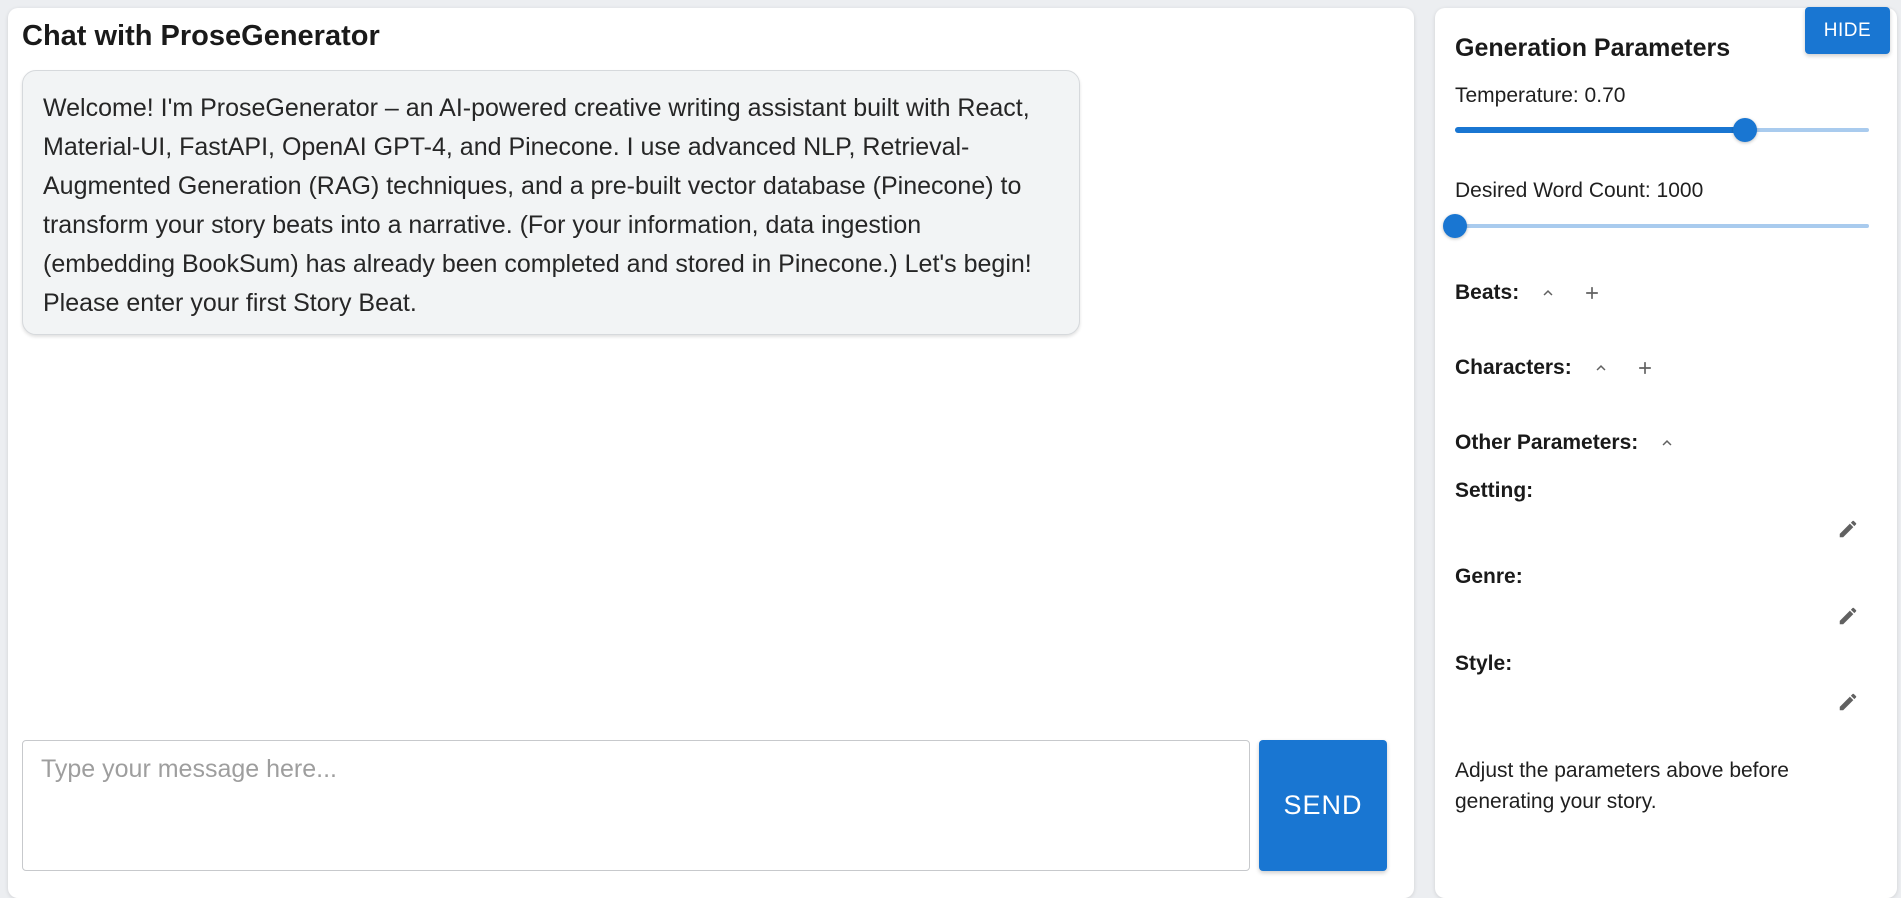  What do you see at coordinates (1547, 442) in the screenshot?
I see `other-parameters-label: Other Parameters:` at bounding box center [1547, 442].